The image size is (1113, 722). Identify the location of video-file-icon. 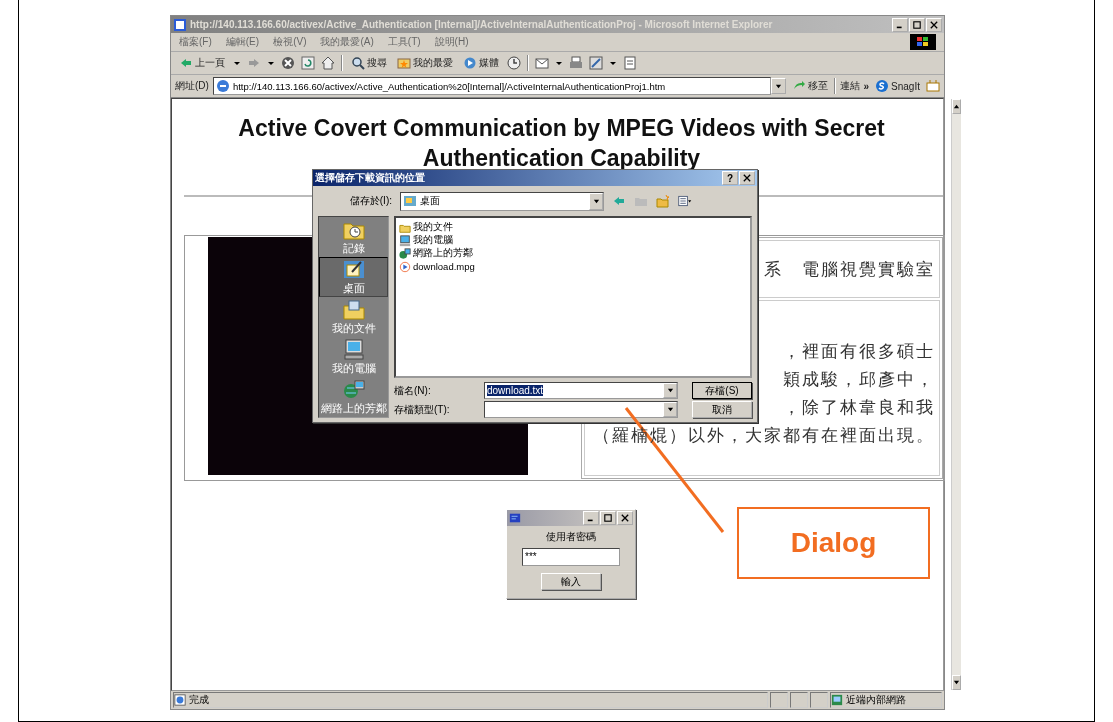
(405, 266).